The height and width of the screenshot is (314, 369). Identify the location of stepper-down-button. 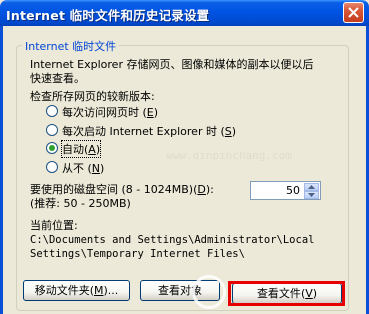
(311, 195).